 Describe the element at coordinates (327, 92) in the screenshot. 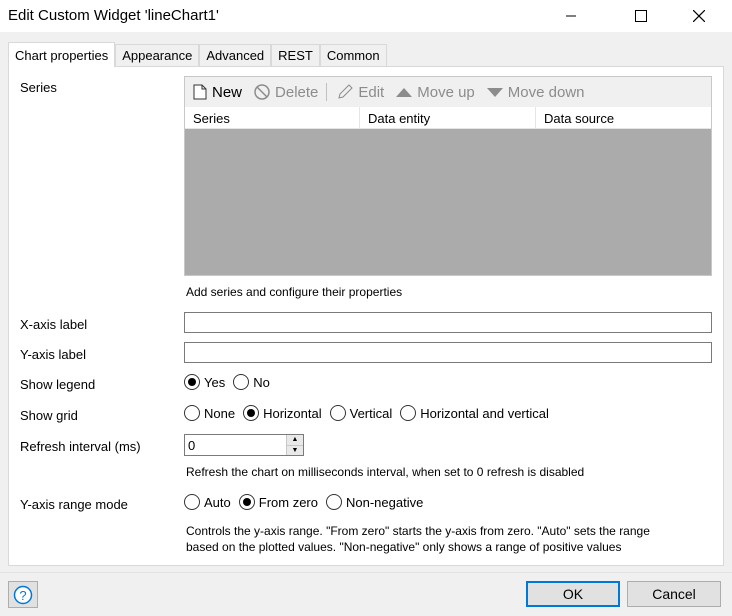

I see `toolbar-separator` at that location.